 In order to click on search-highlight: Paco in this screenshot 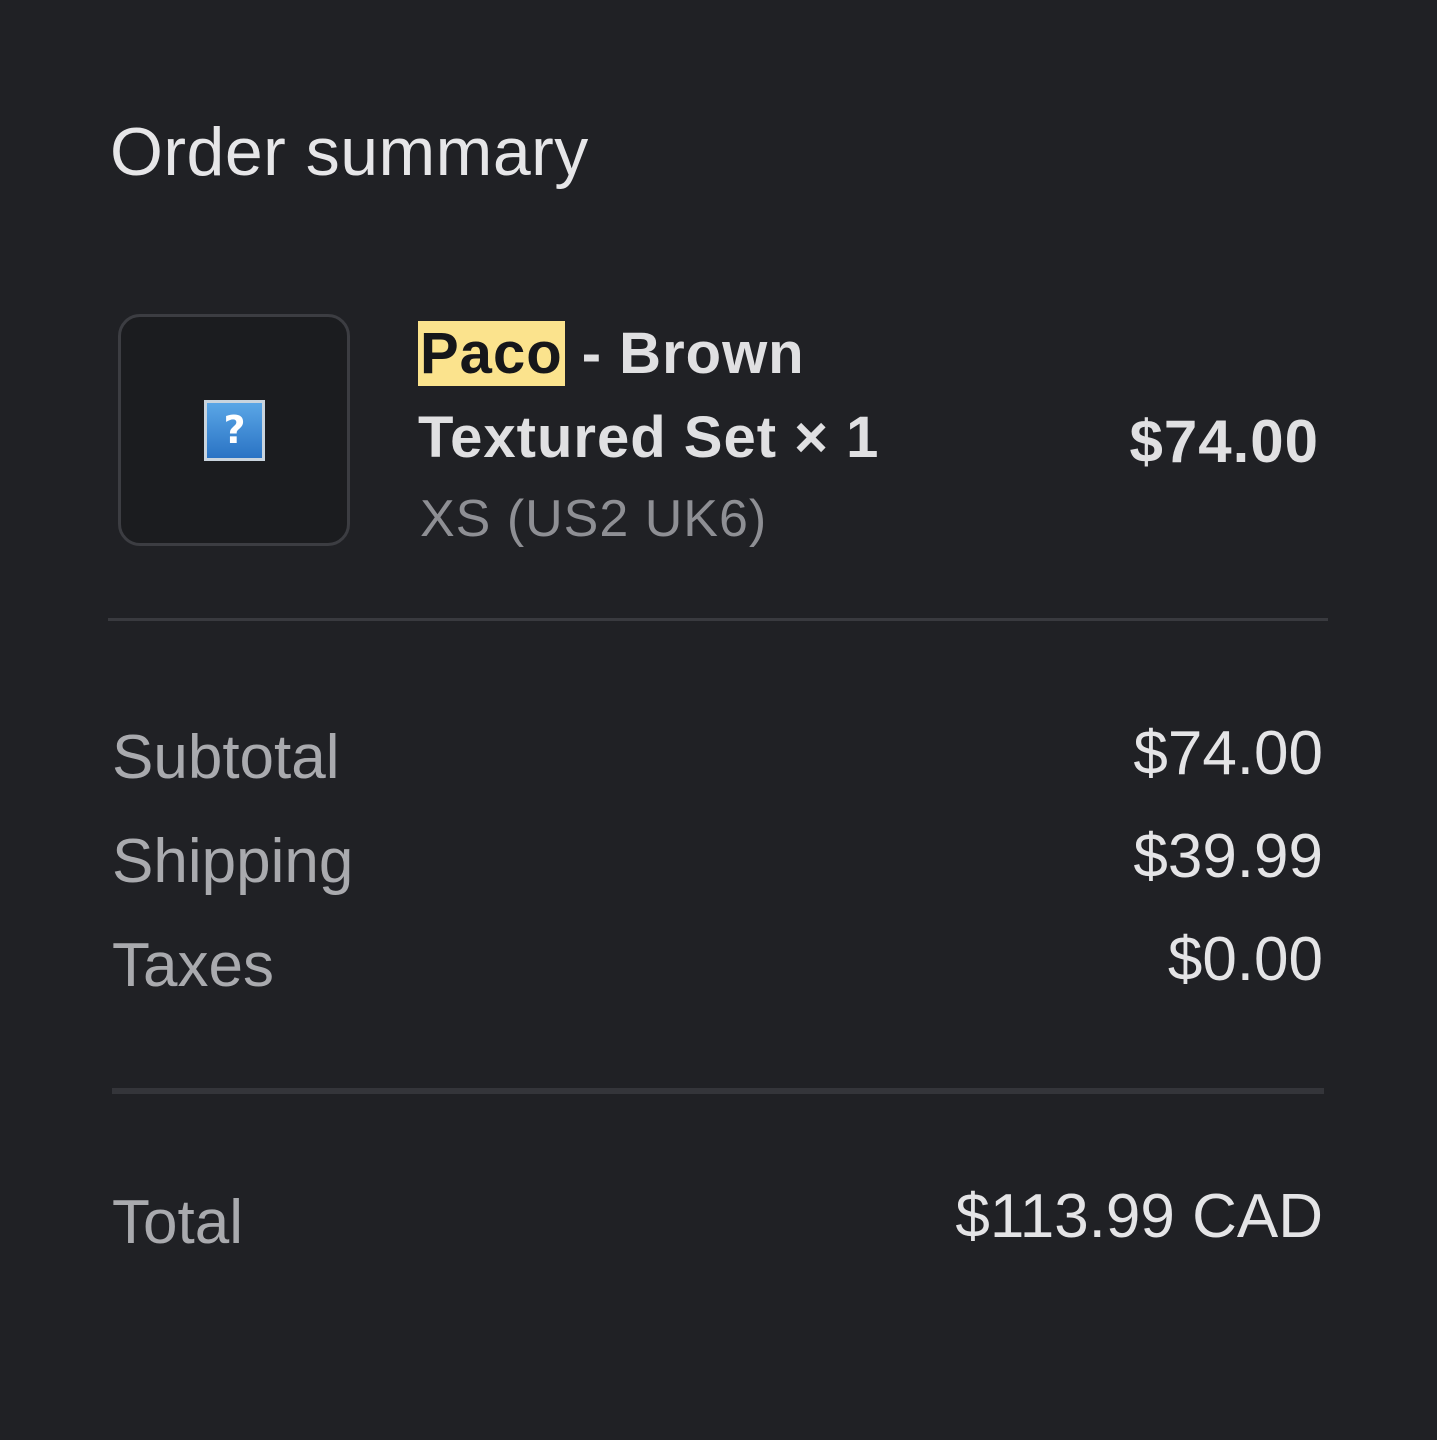, I will do `click(491, 353)`.